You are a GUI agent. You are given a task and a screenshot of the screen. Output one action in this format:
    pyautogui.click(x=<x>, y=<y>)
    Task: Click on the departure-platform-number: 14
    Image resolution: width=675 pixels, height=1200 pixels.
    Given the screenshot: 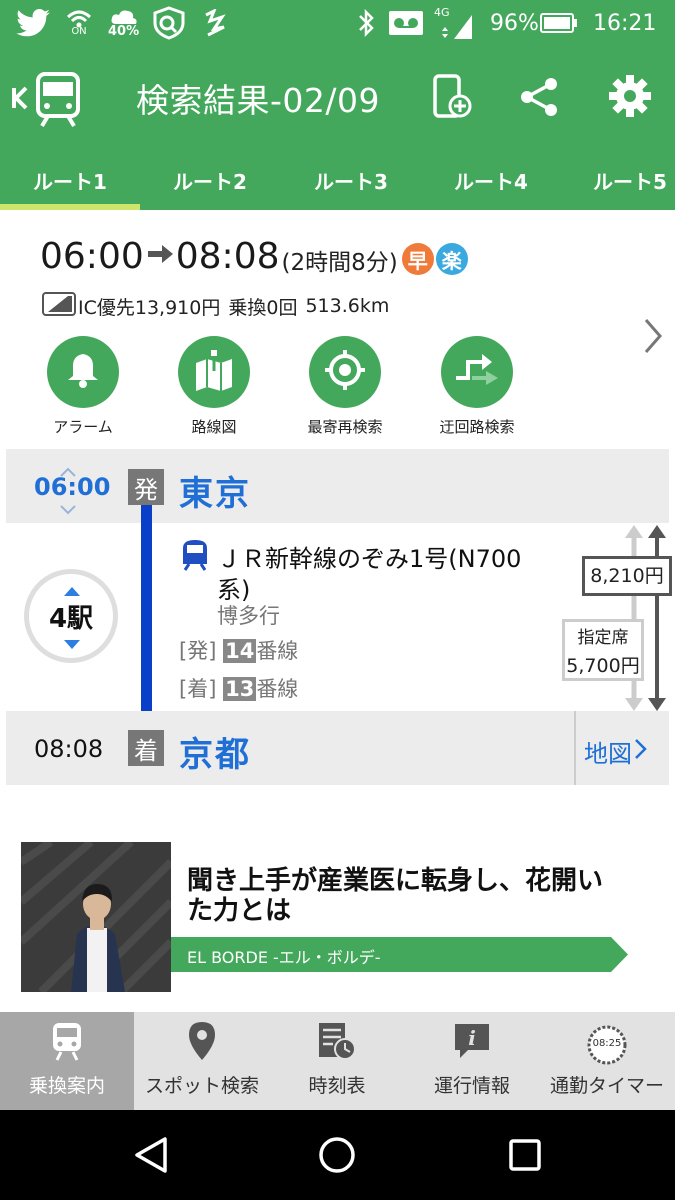 What is the action you would take?
    pyautogui.click(x=240, y=651)
    